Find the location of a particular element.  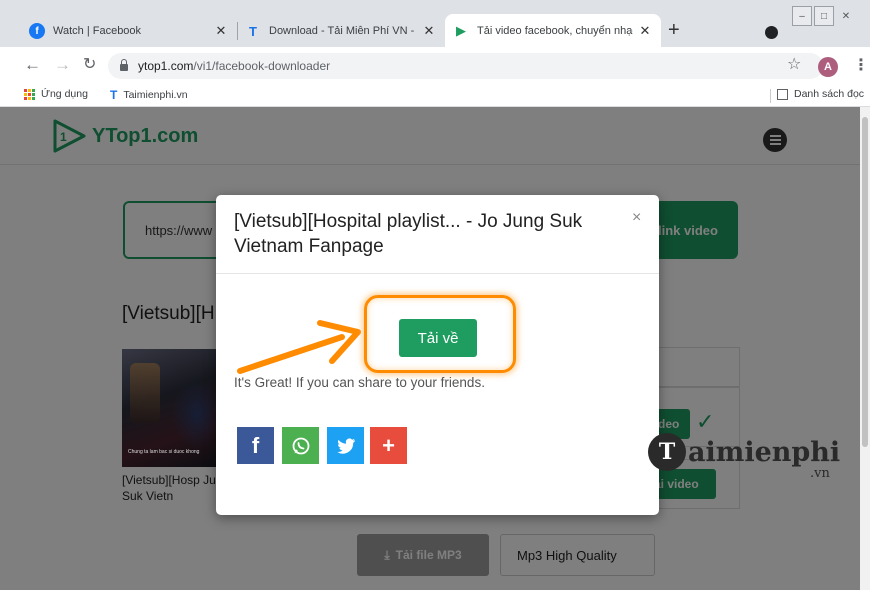

address-bar: ytop1.com/vi1/facebook-downloader is located at coordinates (465, 66).